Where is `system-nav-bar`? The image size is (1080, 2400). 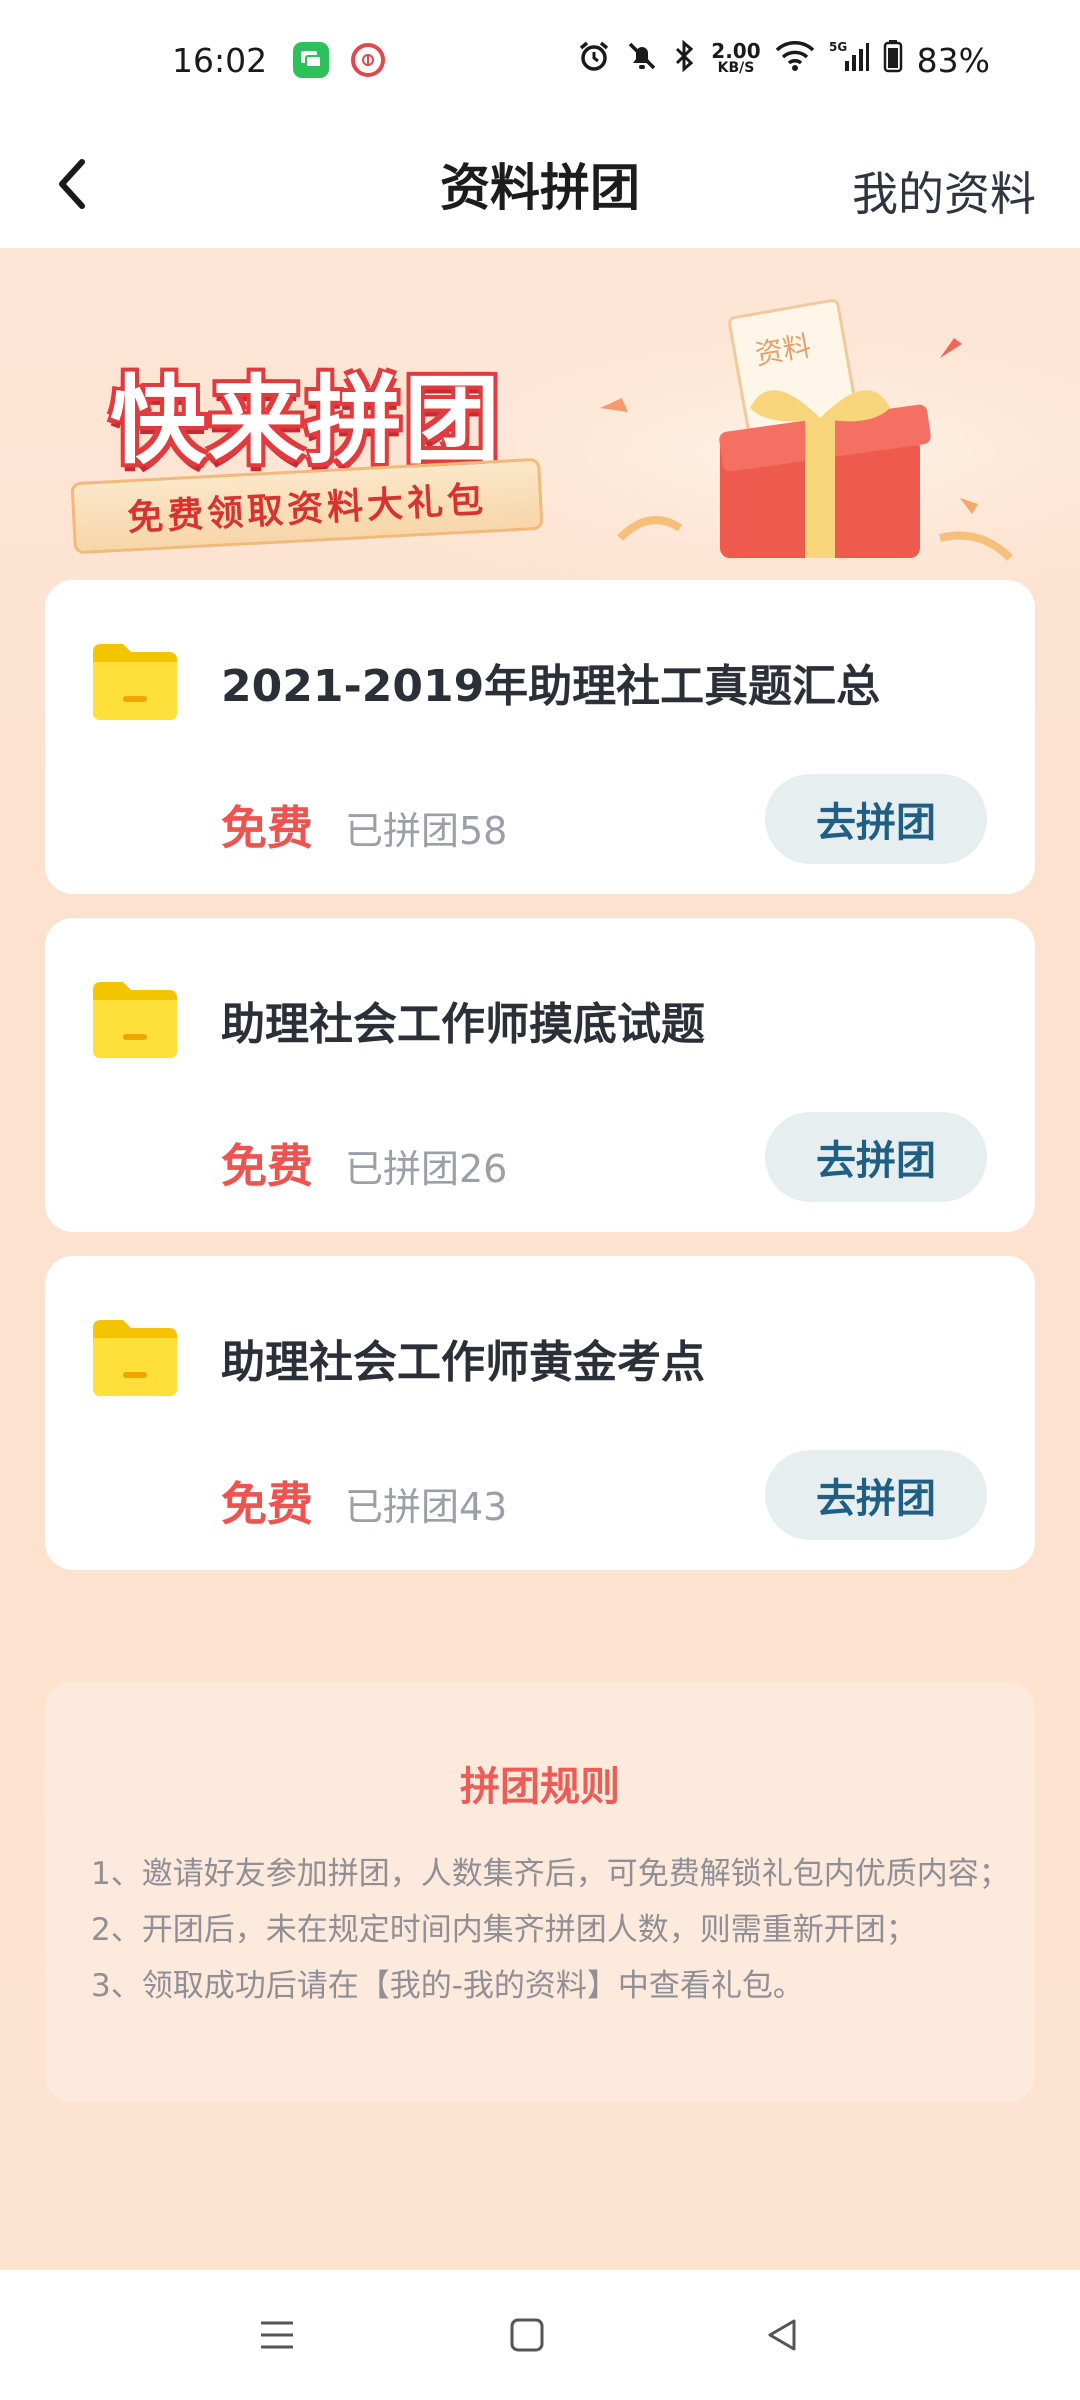 system-nav-bar is located at coordinates (540, 2335).